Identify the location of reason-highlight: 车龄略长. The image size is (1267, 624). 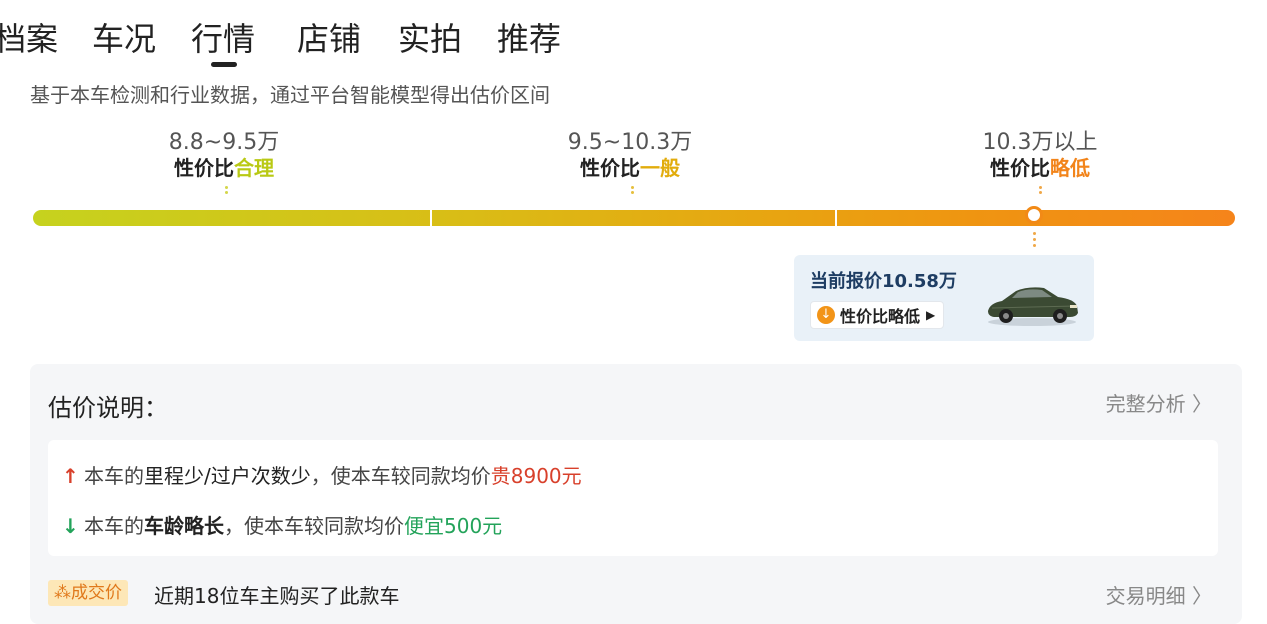
(184, 526).